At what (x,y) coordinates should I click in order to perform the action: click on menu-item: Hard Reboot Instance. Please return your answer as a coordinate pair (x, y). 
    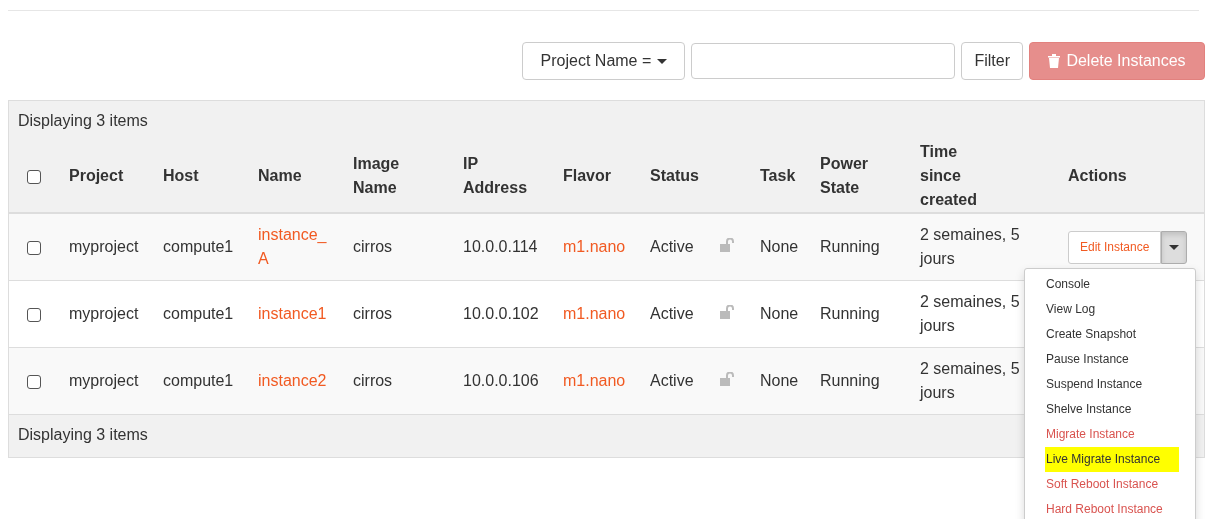
    Looking at the image, I should click on (1110, 507).